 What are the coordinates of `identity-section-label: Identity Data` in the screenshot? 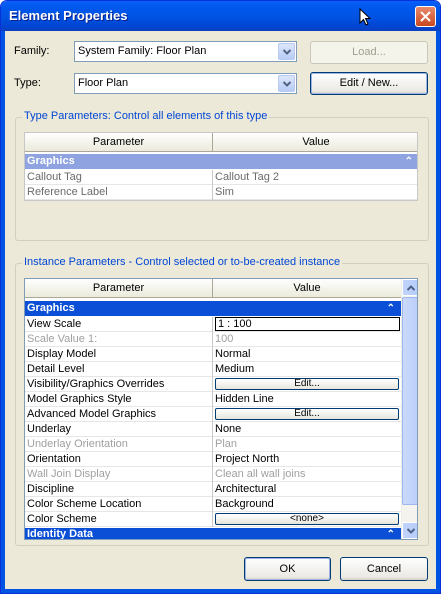 It's located at (60, 534).